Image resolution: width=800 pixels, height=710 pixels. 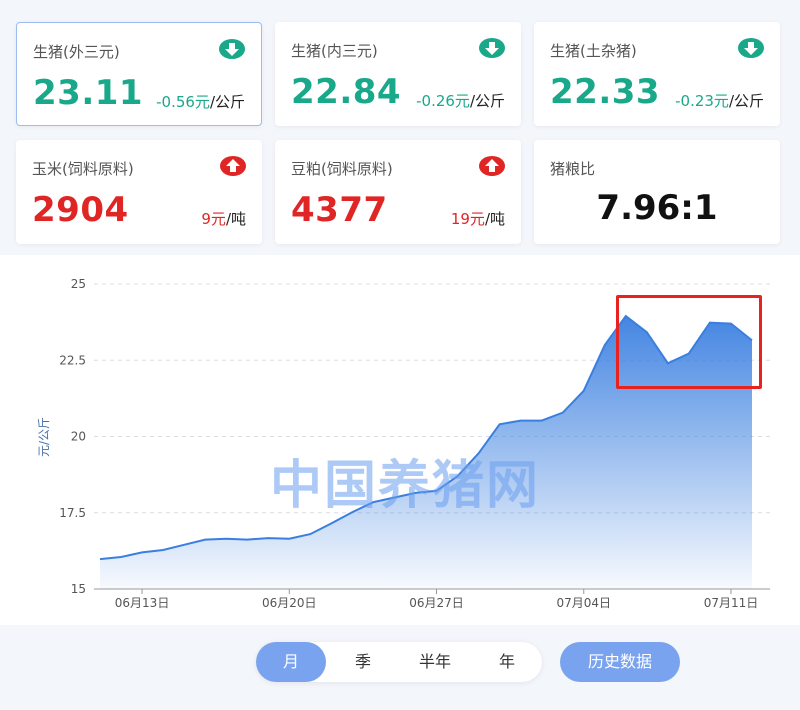 What do you see at coordinates (398, 192) in the screenshot?
I see `price-card-soybean-meal: 豆粕(饲料原料) 4377 19元/吨` at bounding box center [398, 192].